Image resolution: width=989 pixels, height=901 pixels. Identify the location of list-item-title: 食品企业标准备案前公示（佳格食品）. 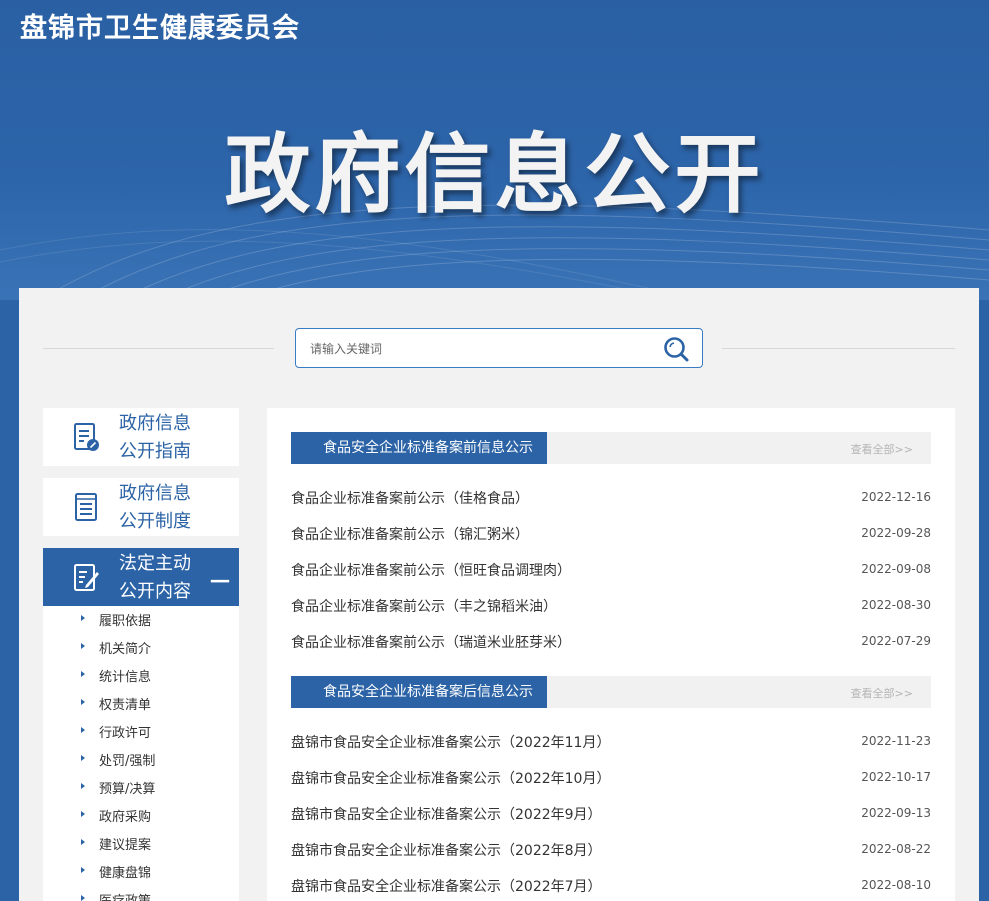
(410, 498).